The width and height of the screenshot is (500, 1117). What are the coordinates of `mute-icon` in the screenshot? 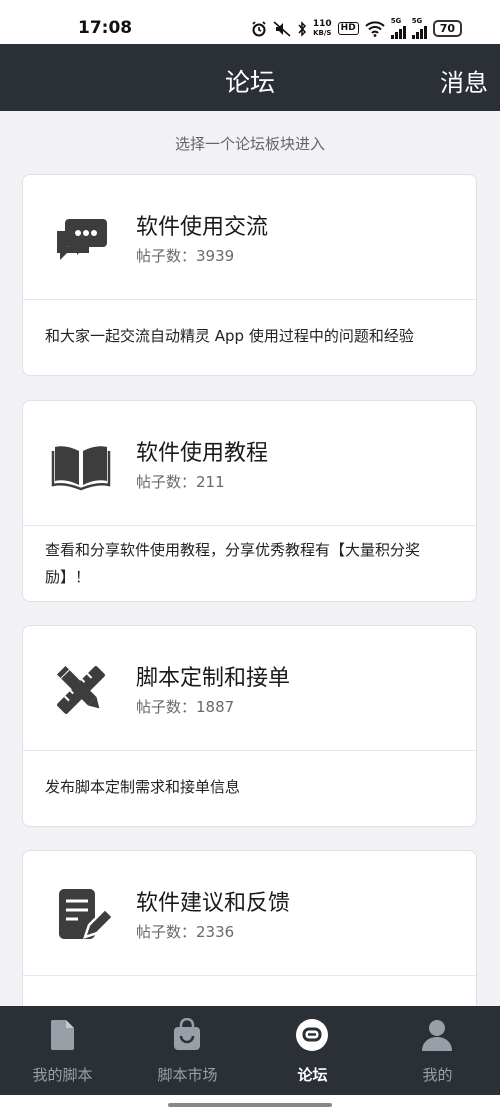 It's located at (282, 28).